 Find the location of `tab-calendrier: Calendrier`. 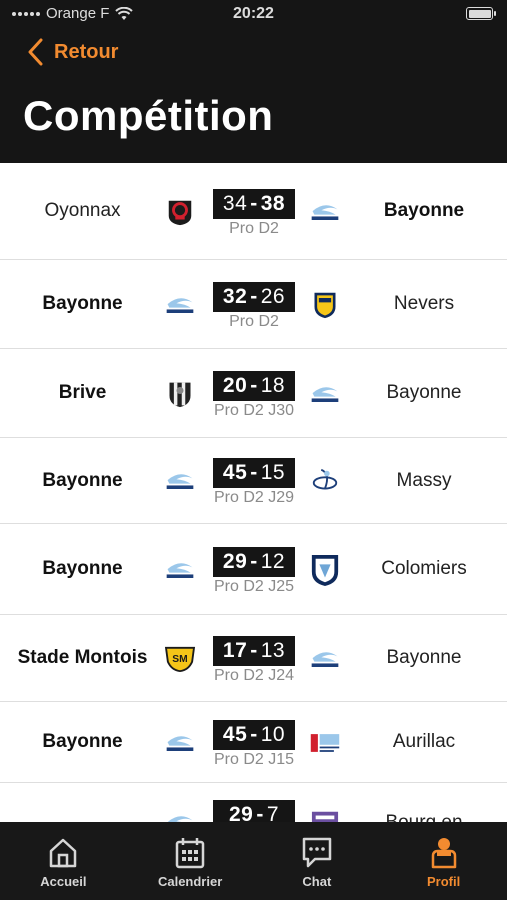

tab-calendrier: Calendrier is located at coordinates (190, 861).